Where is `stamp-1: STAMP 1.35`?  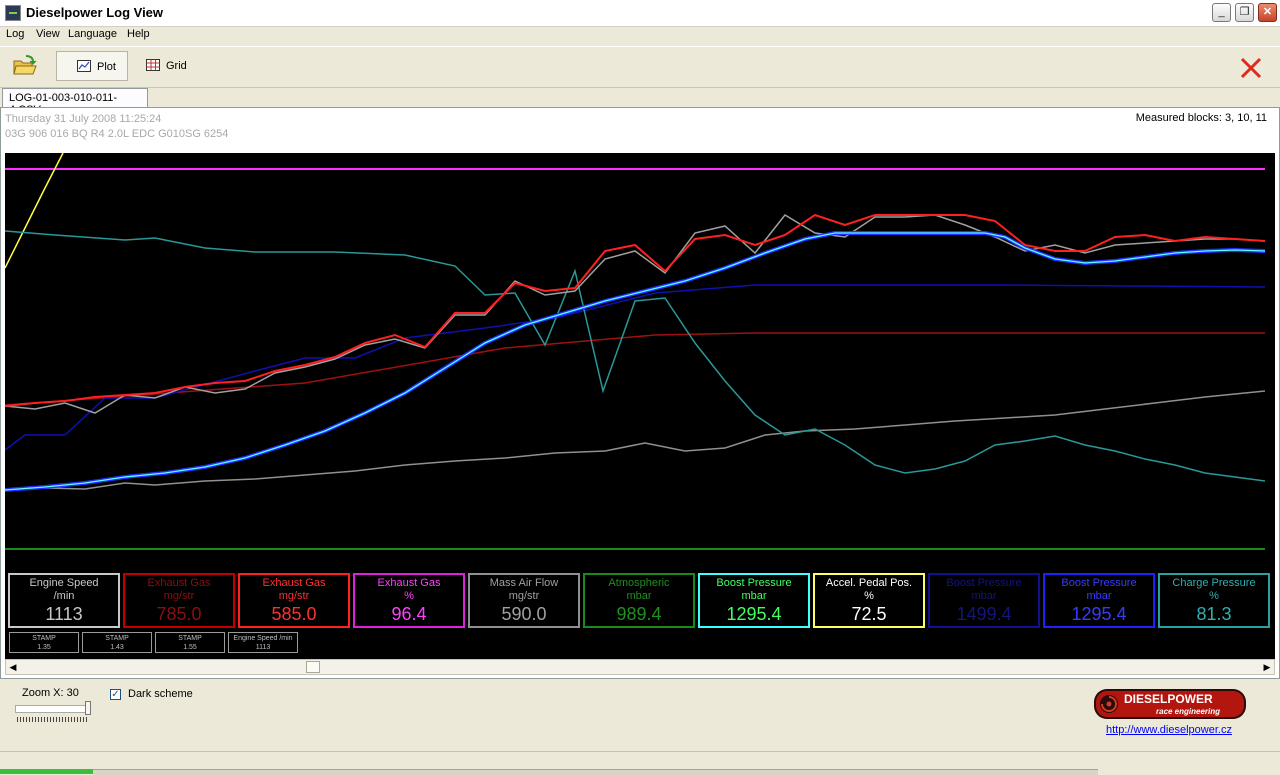
stamp-1: STAMP 1.35 is located at coordinates (44, 642).